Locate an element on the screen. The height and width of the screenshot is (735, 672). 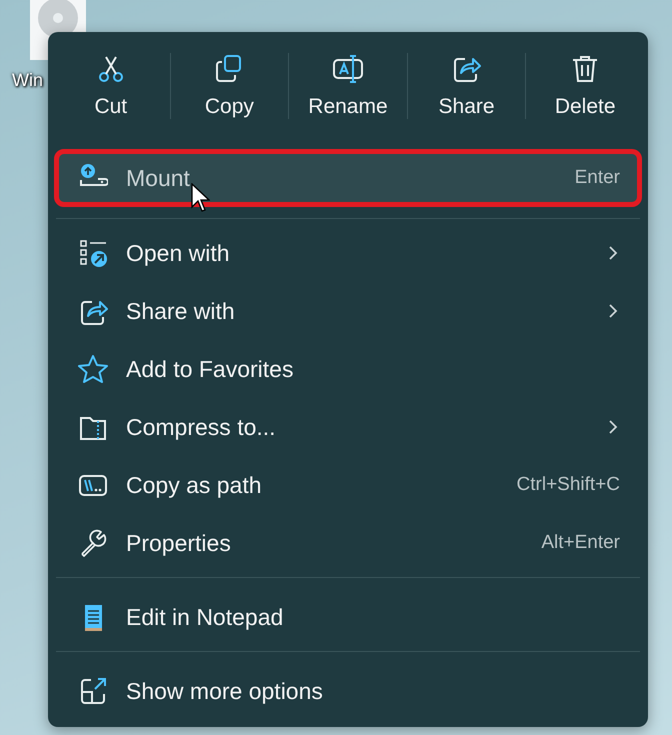
menu-item: Share with is located at coordinates (348, 311).